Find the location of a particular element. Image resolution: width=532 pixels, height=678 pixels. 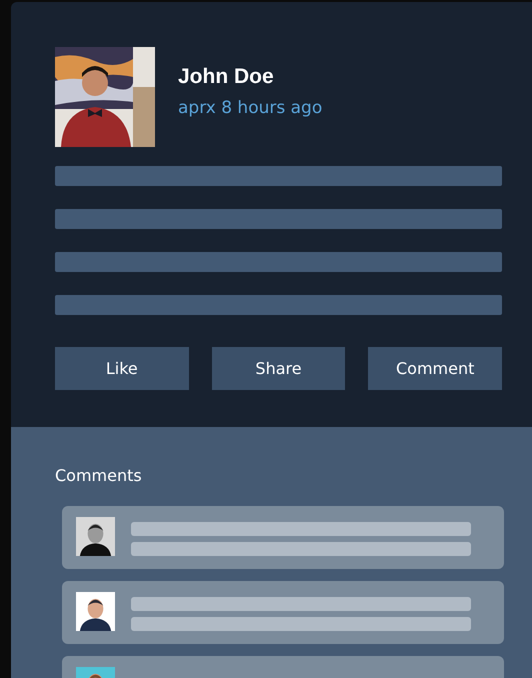

action-button: Share is located at coordinates (279, 368).